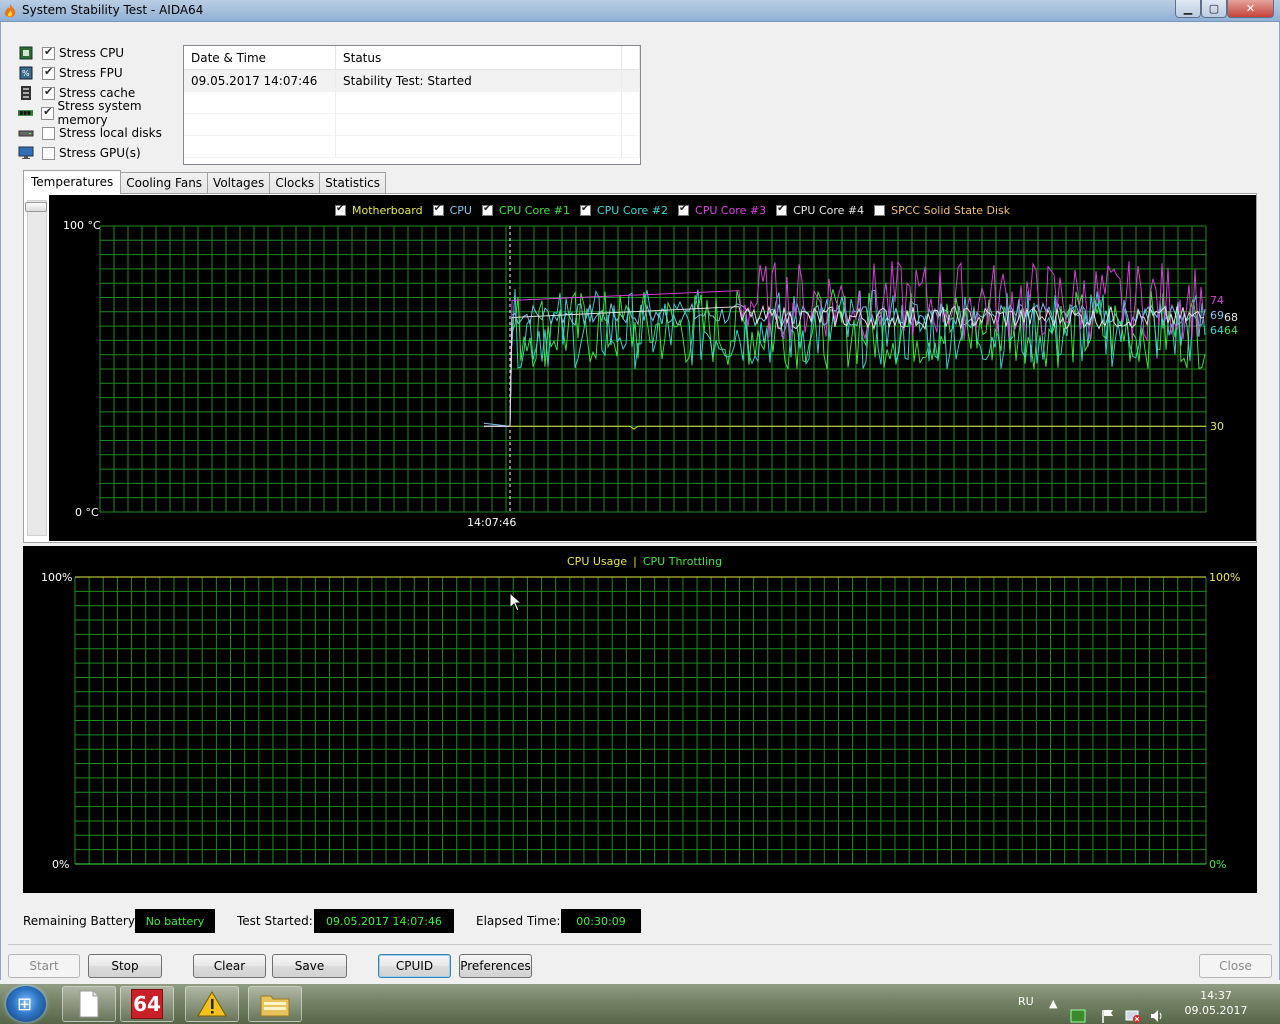 The width and height of the screenshot is (1280, 1024). I want to click on legend-core1-label: CPU Core #1, so click(534, 210).